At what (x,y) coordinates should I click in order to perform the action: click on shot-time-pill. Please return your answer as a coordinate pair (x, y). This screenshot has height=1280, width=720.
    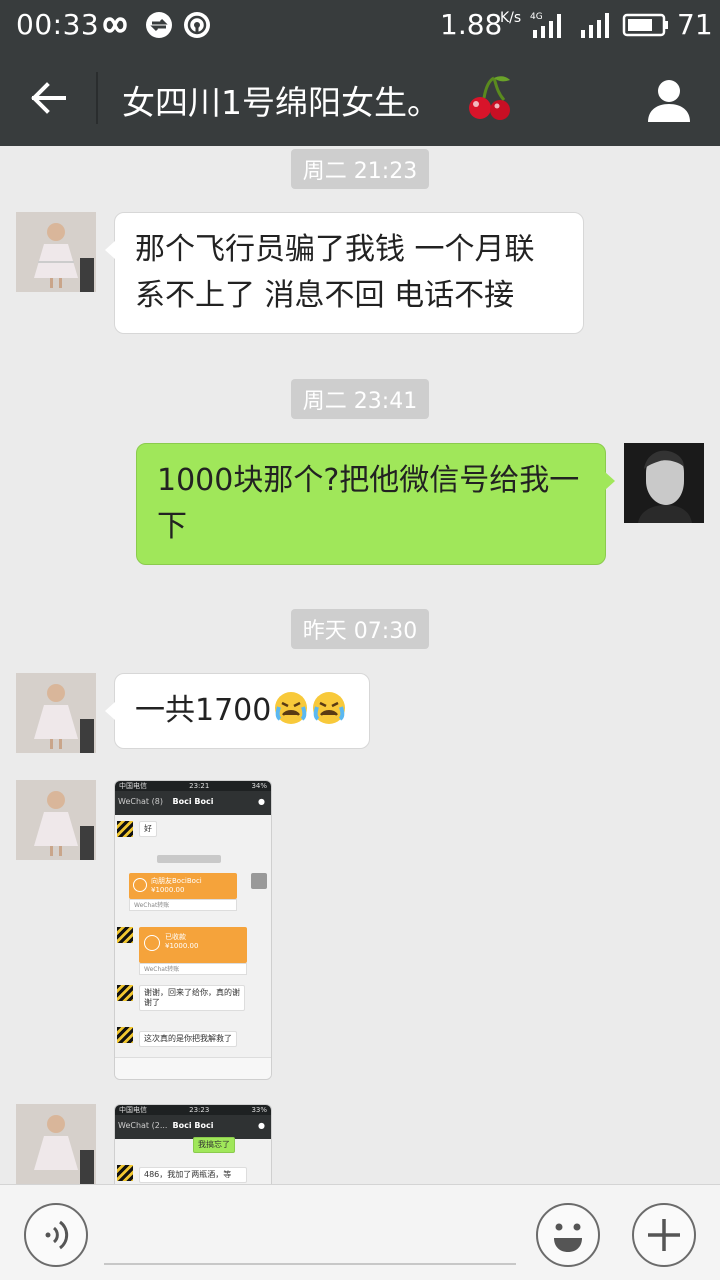
    Looking at the image, I should click on (189, 859).